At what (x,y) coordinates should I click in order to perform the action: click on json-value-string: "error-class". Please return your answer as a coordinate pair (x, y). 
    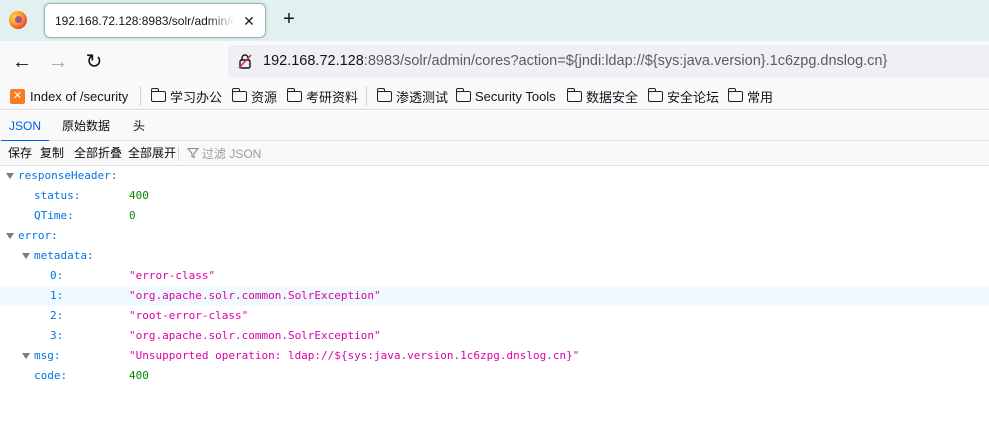
    Looking at the image, I should click on (172, 275).